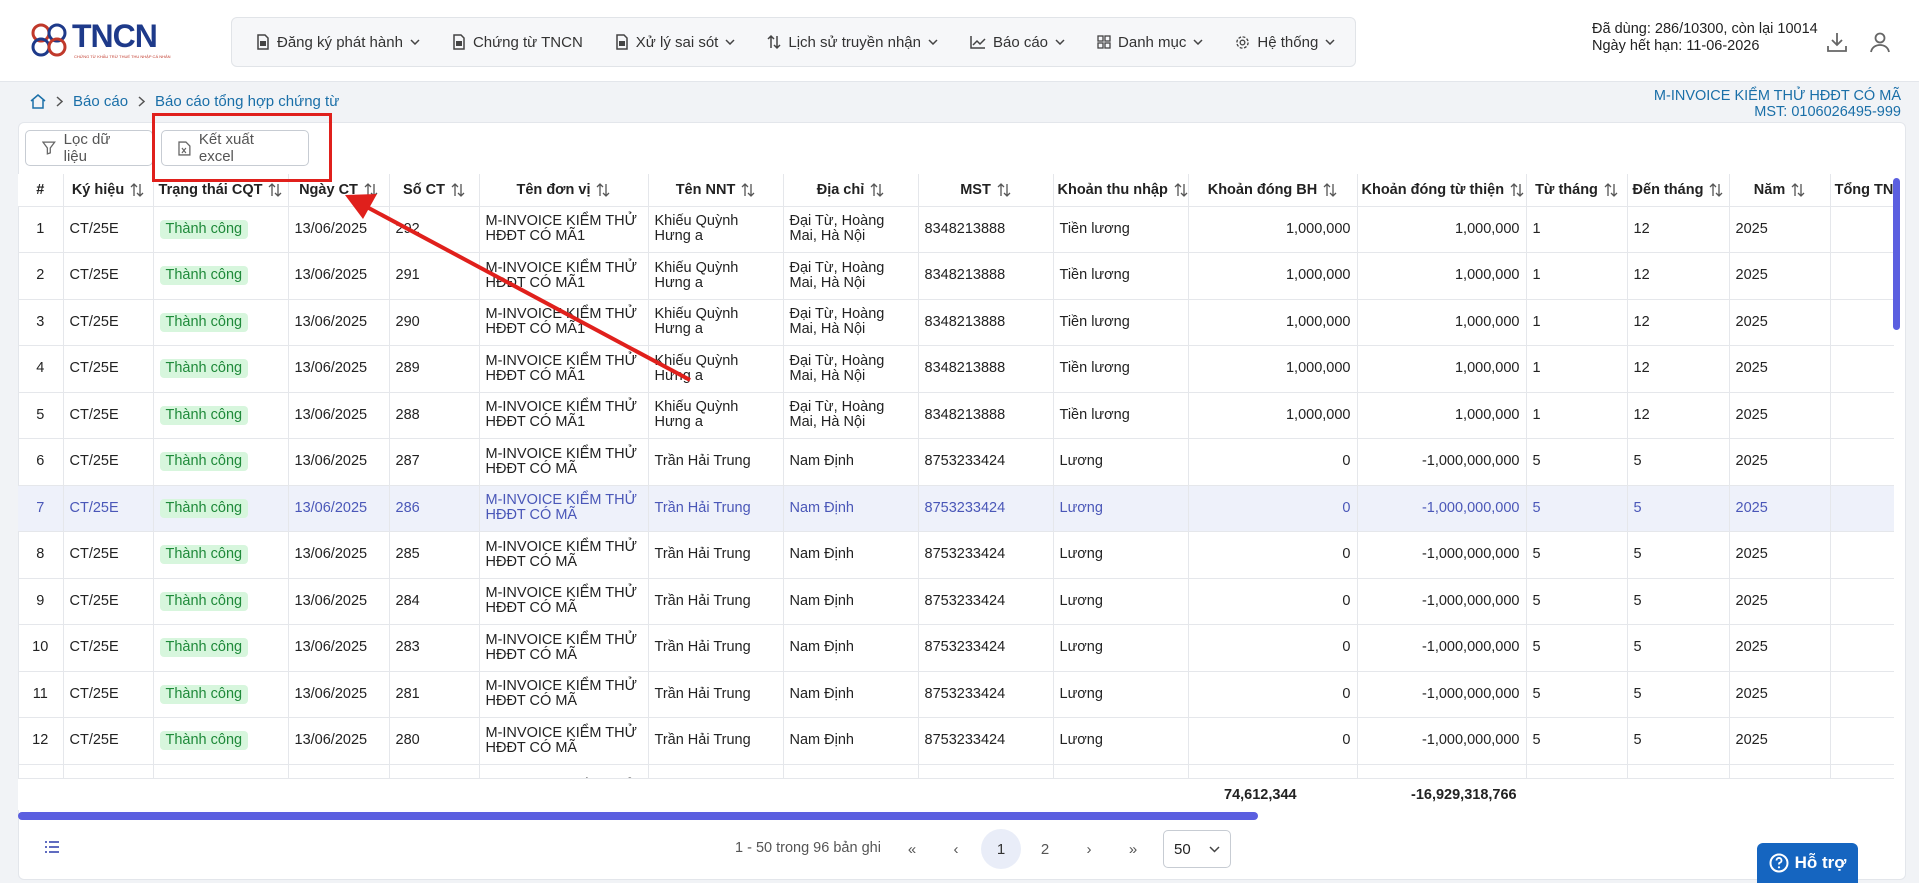 Image resolution: width=1919 pixels, height=883 pixels. I want to click on column-header: Tên NNT, so click(716, 190).